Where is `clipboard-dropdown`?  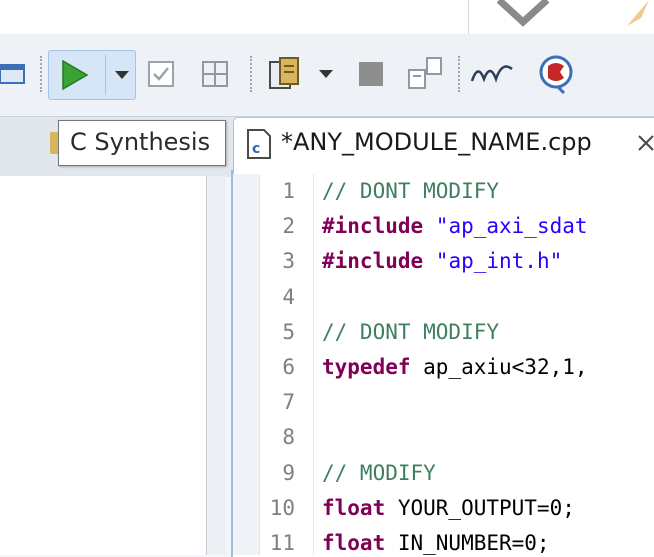
clipboard-dropdown is located at coordinates (326, 74).